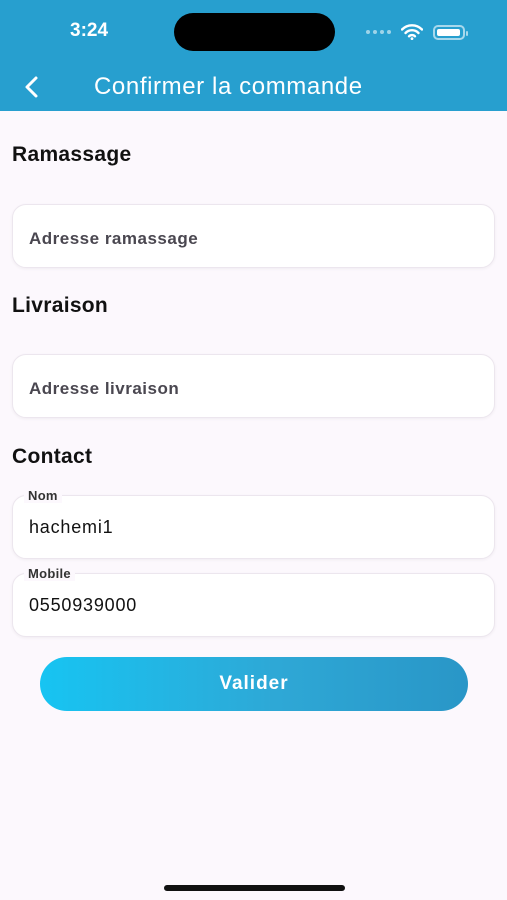 This screenshot has width=507, height=900. I want to click on name-field: Nom, so click(253, 523).